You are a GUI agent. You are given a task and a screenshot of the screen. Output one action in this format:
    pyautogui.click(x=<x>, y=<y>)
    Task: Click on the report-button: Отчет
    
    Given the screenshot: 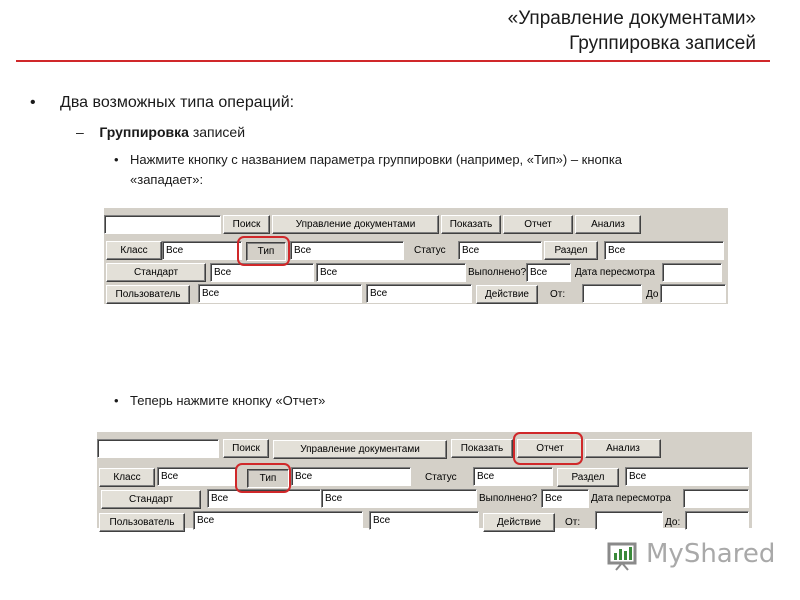 What is the action you would take?
    pyautogui.click(x=538, y=224)
    